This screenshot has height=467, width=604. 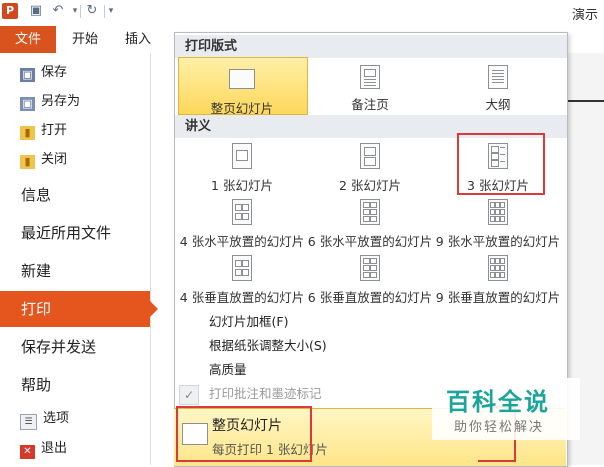 I want to click on nav-open-label: 打开, so click(x=54, y=130).